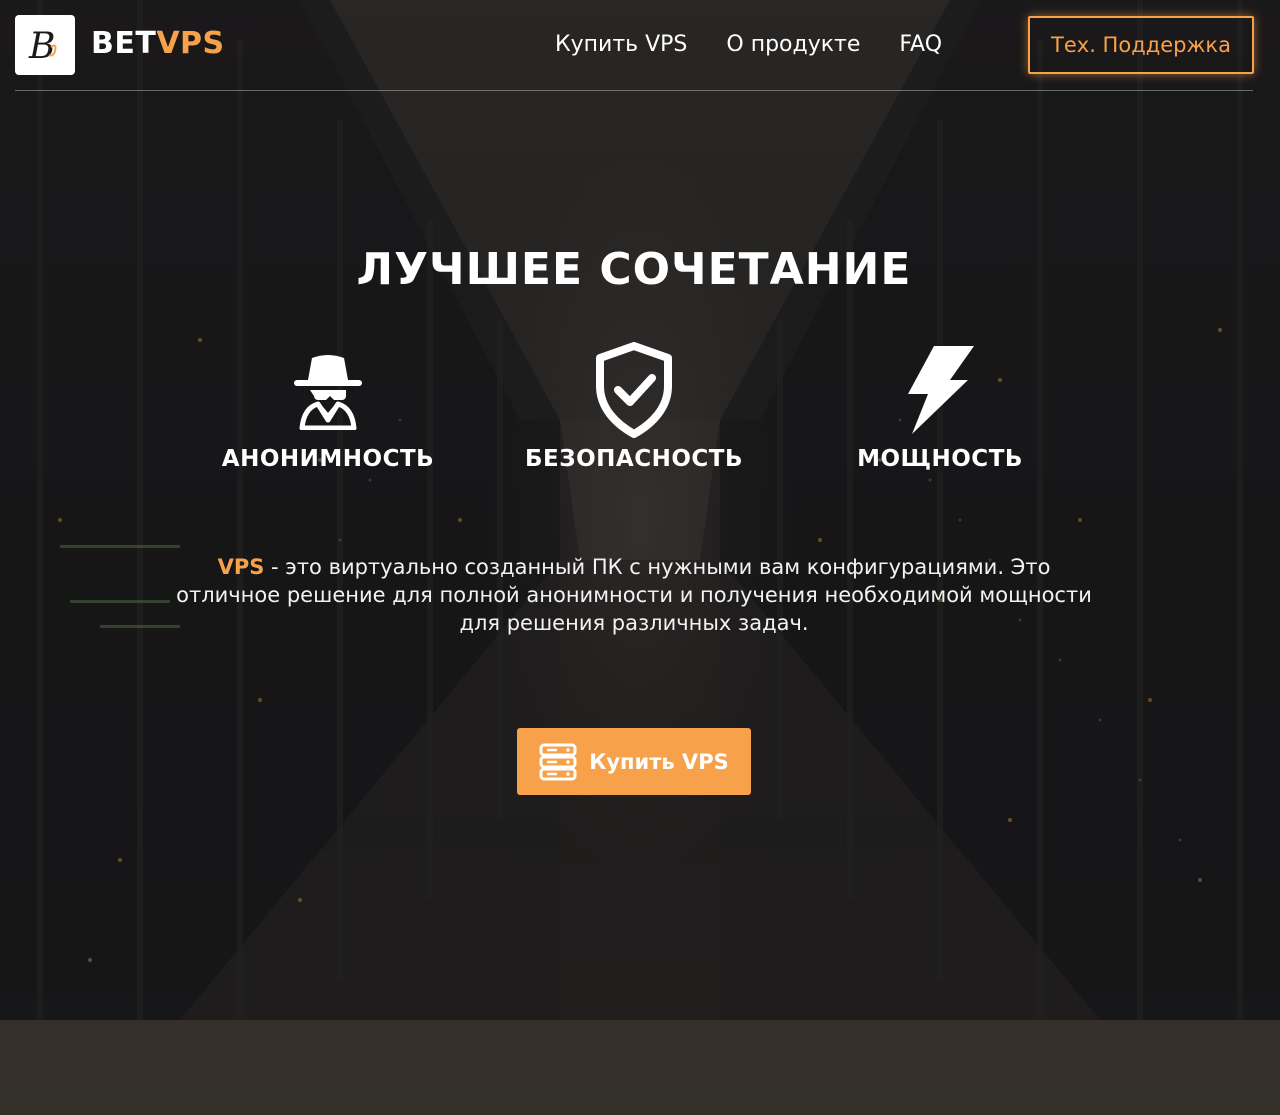 The width and height of the screenshot is (1280, 1115). What do you see at coordinates (940, 459) in the screenshot?
I see `feature-label: МОЩНОСТЬ` at bounding box center [940, 459].